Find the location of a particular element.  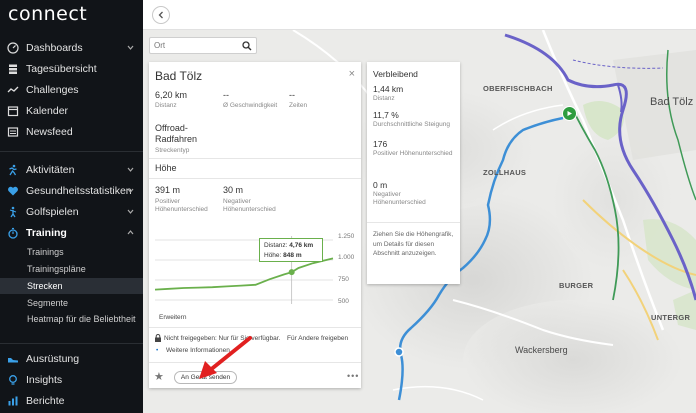

app-logo: connect is located at coordinates (47, 14).